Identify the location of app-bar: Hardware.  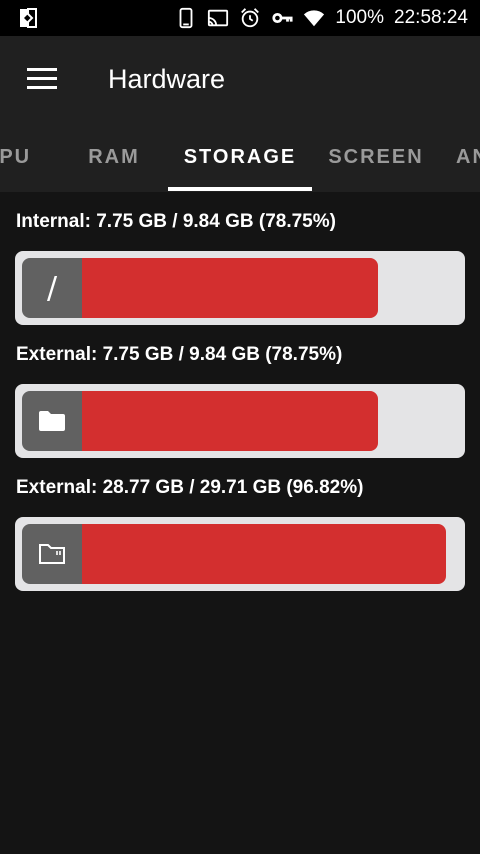
(240, 79).